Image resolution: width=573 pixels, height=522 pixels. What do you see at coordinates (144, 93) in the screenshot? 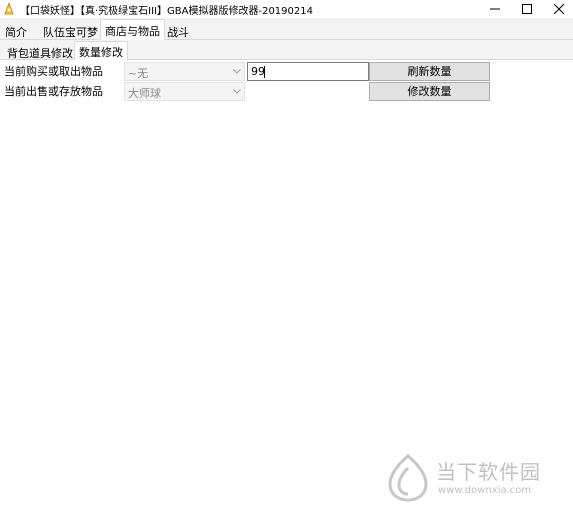
I see `sell-item-value: 大师球` at bounding box center [144, 93].